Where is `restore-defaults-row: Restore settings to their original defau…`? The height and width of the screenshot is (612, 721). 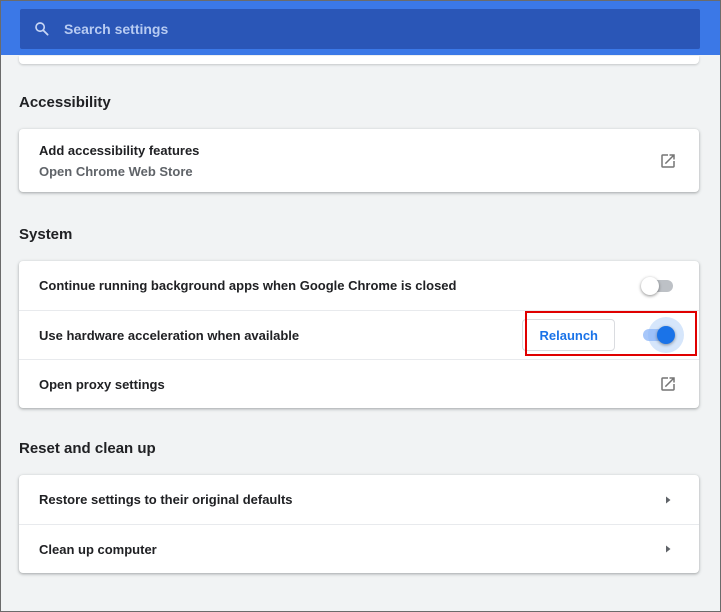
restore-defaults-row: Restore settings to their original defau… is located at coordinates (359, 499).